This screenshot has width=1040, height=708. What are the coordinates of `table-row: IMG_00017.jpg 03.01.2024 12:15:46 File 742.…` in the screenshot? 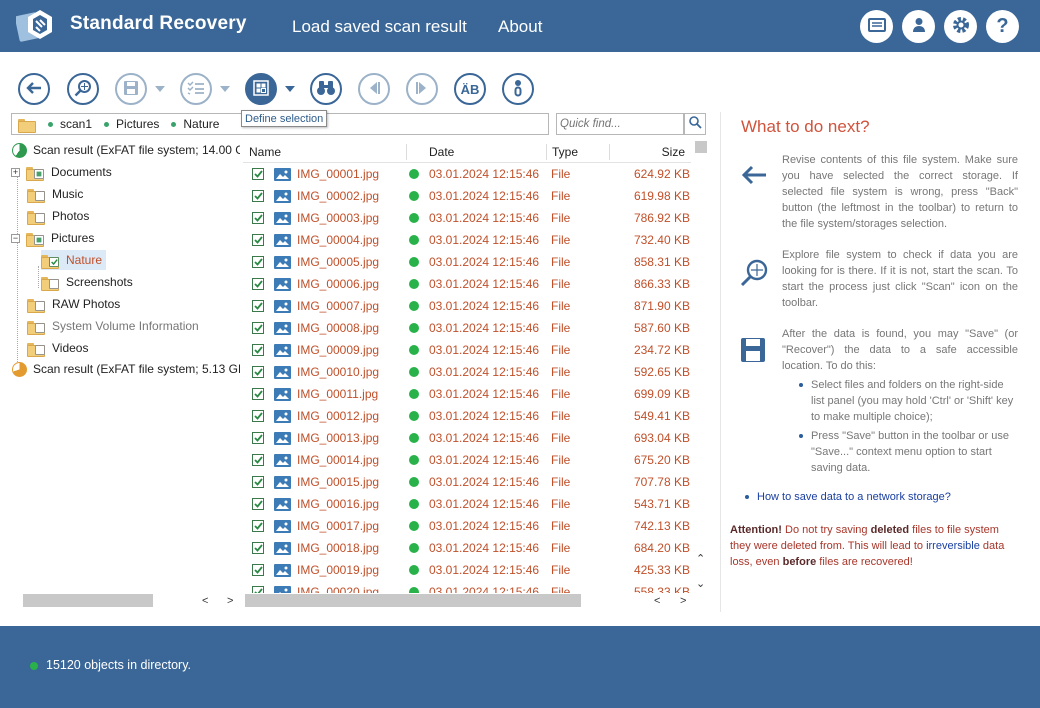 It's located at (467, 526).